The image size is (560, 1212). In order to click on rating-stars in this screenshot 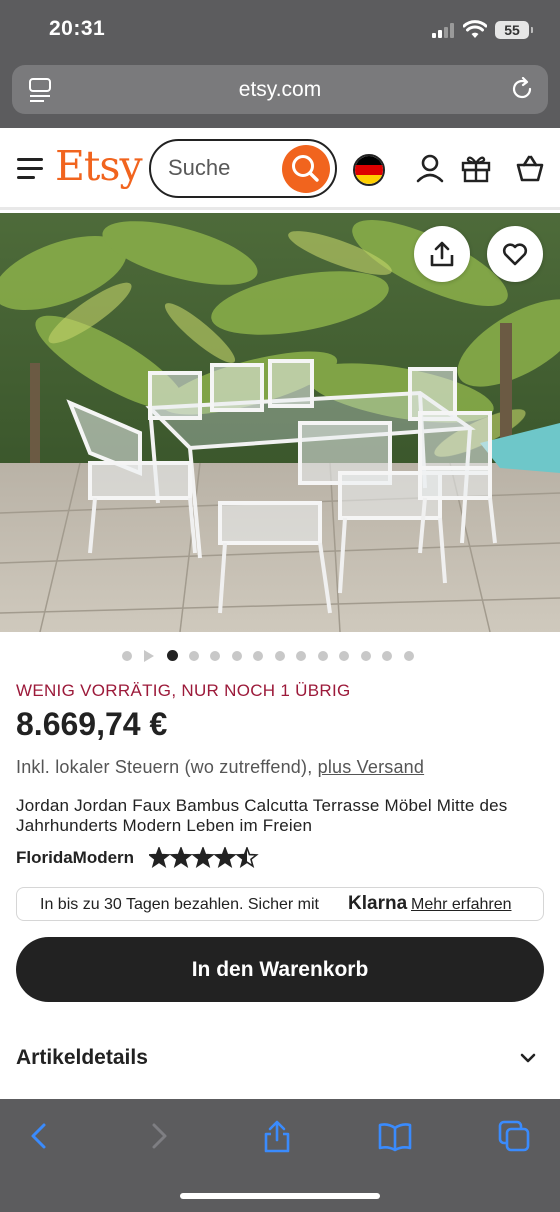, I will do `click(204, 858)`.